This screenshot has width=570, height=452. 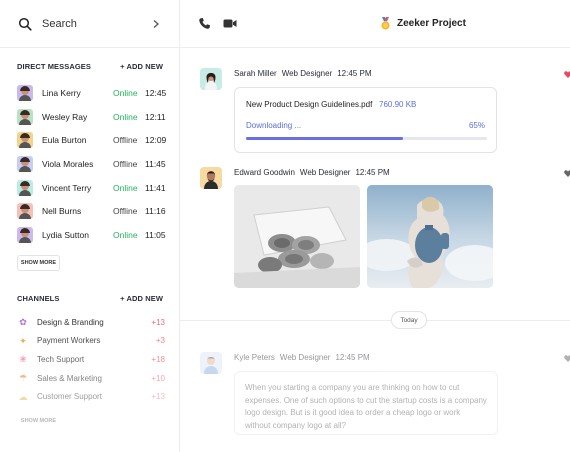 What do you see at coordinates (160, 341) in the screenshot?
I see `channel-unread-count: +3` at bounding box center [160, 341].